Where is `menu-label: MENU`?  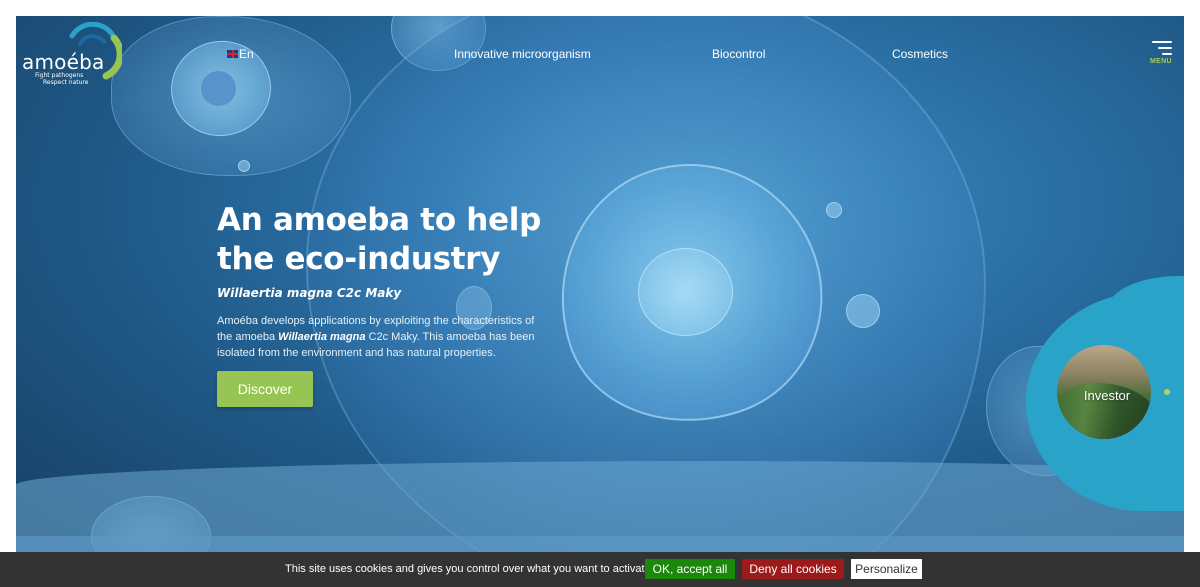
menu-label: MENU is located at coordinates (1161, 61).